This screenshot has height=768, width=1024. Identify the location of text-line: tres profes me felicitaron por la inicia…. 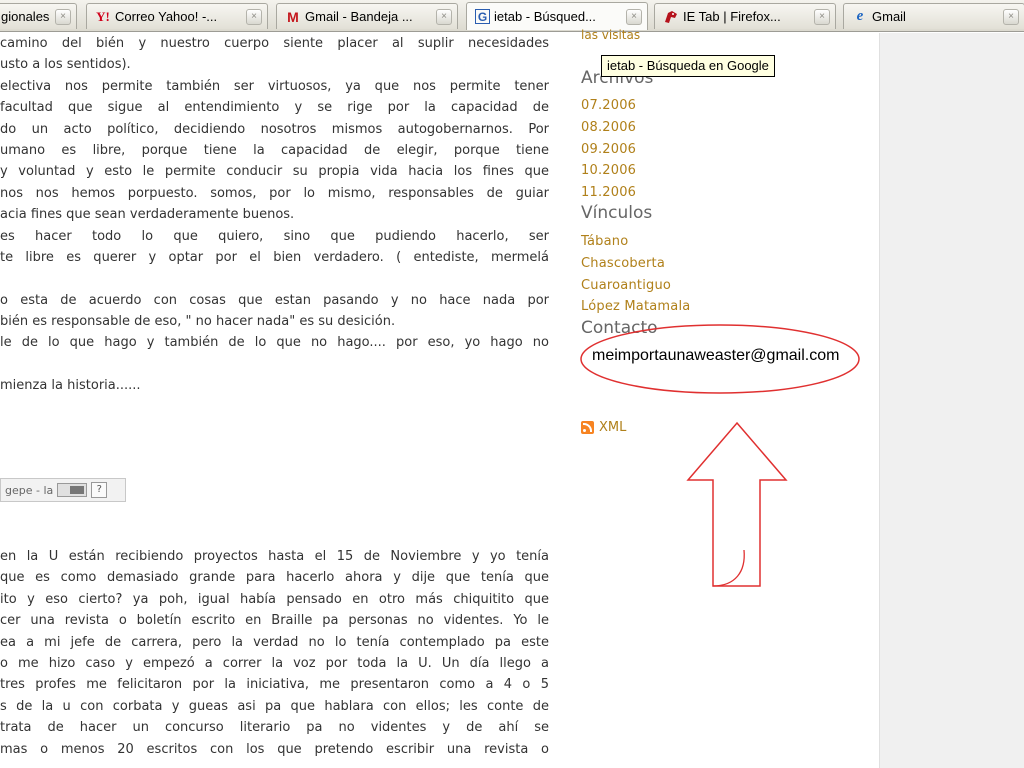
(274, 685).